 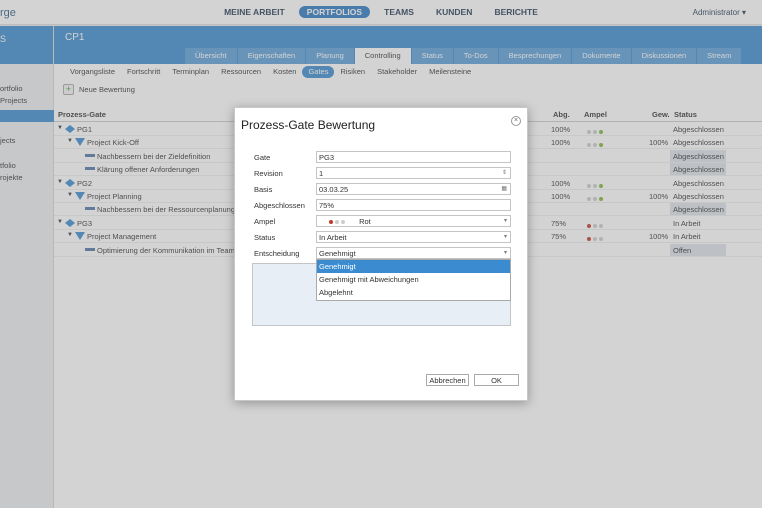 What do you see at coordinates (337, 253) in the screenshot?
I see `entscheidung-value: Genehmigt` at bounding box center [337, 253].